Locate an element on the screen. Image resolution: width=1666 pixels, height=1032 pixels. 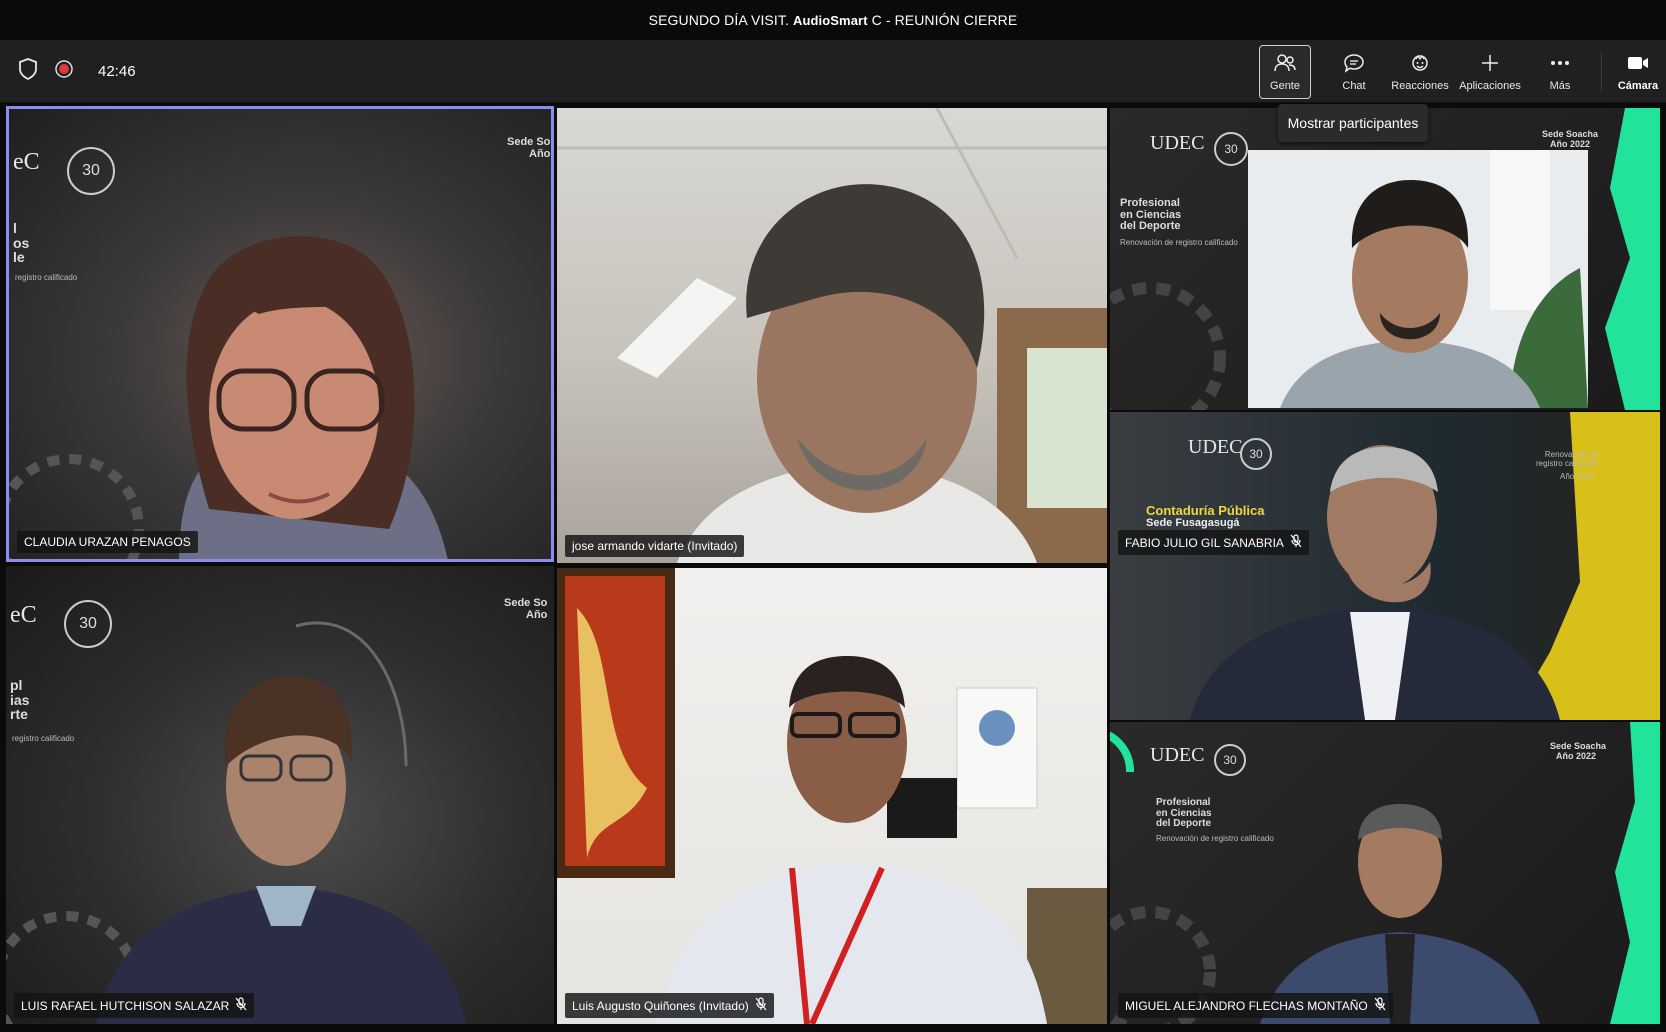
participant-name-text: jose armando vidarte (Invitado) is located at coordinates (655, 546).